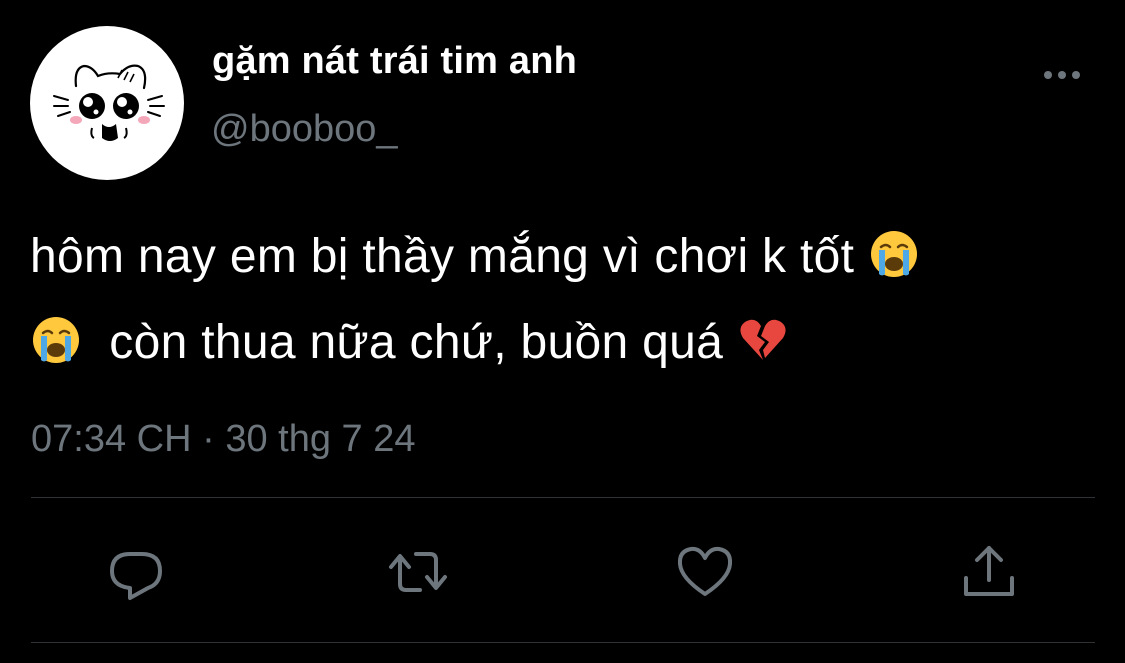 This screenshot has height=663, width=1125. I want to click on more-options-button, so click(1063, 75).